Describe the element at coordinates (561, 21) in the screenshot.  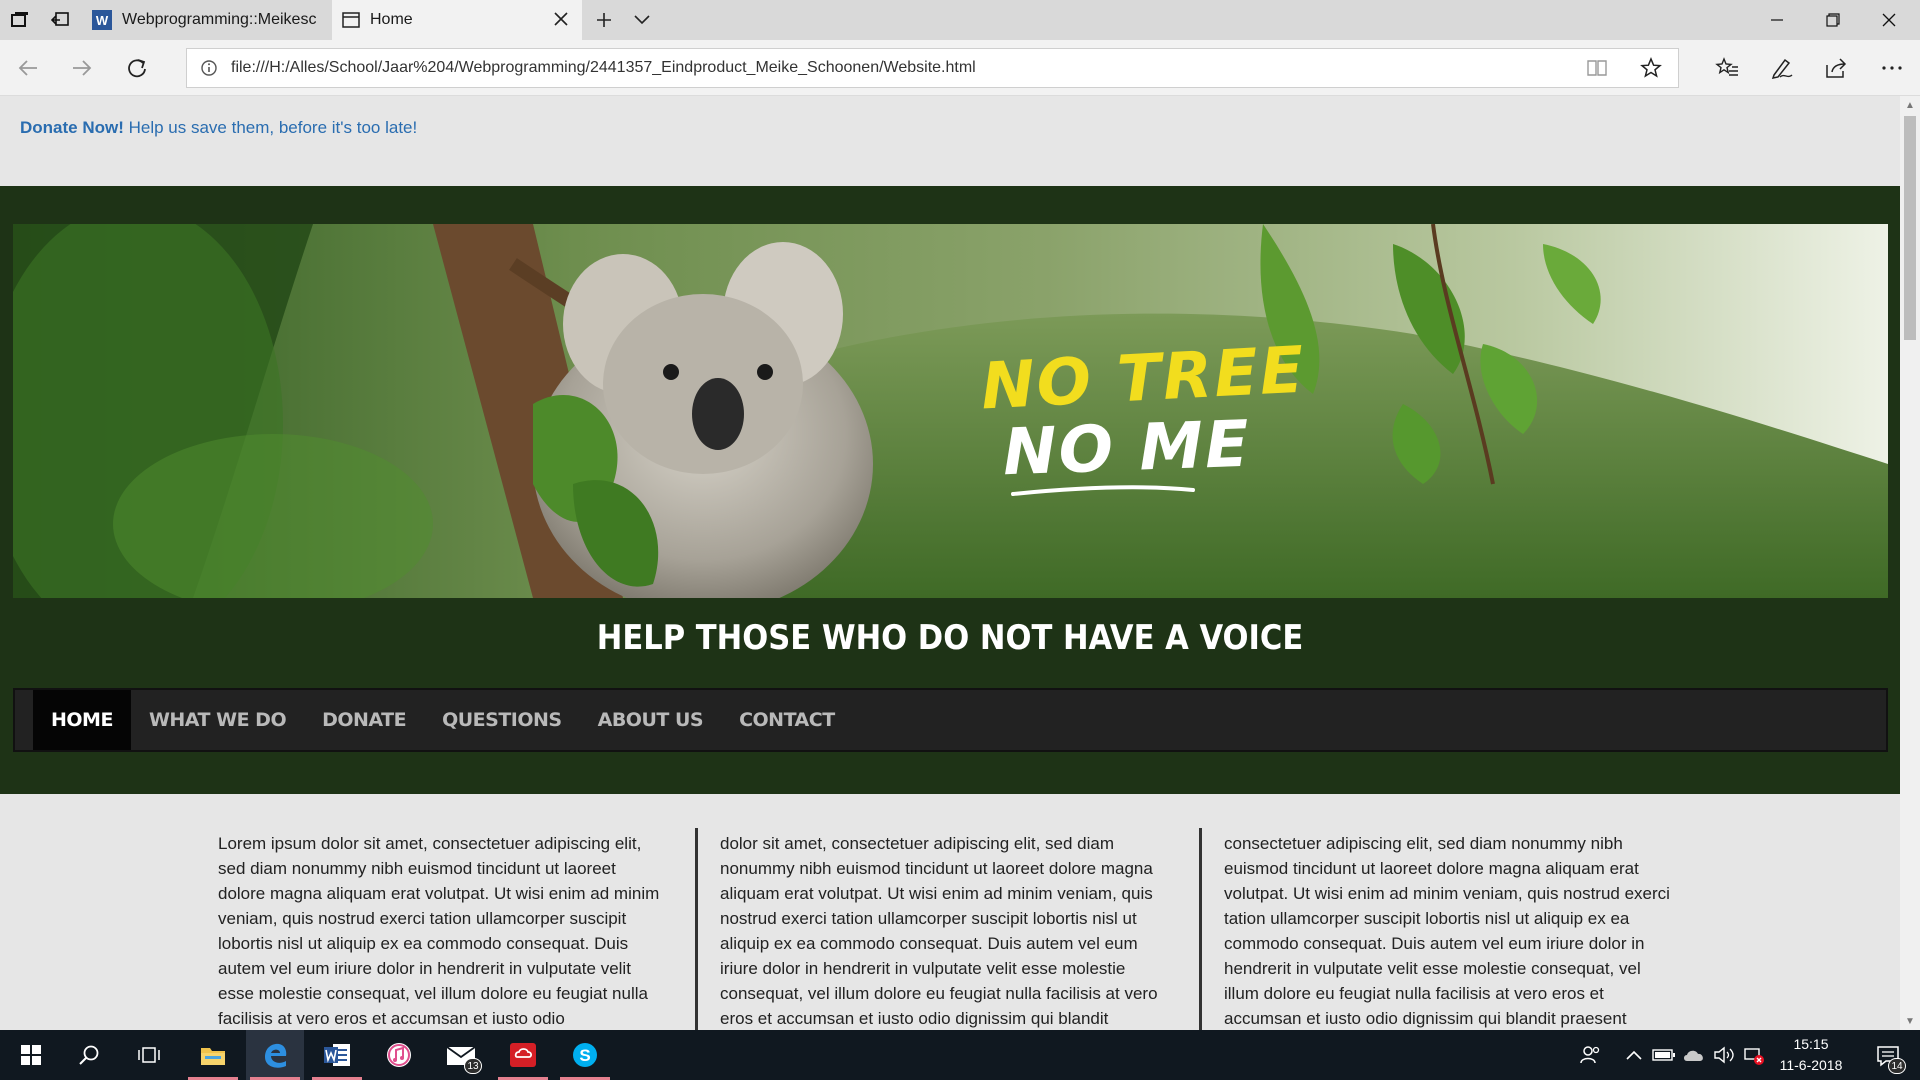
I see `close-tab-icon` at that location.